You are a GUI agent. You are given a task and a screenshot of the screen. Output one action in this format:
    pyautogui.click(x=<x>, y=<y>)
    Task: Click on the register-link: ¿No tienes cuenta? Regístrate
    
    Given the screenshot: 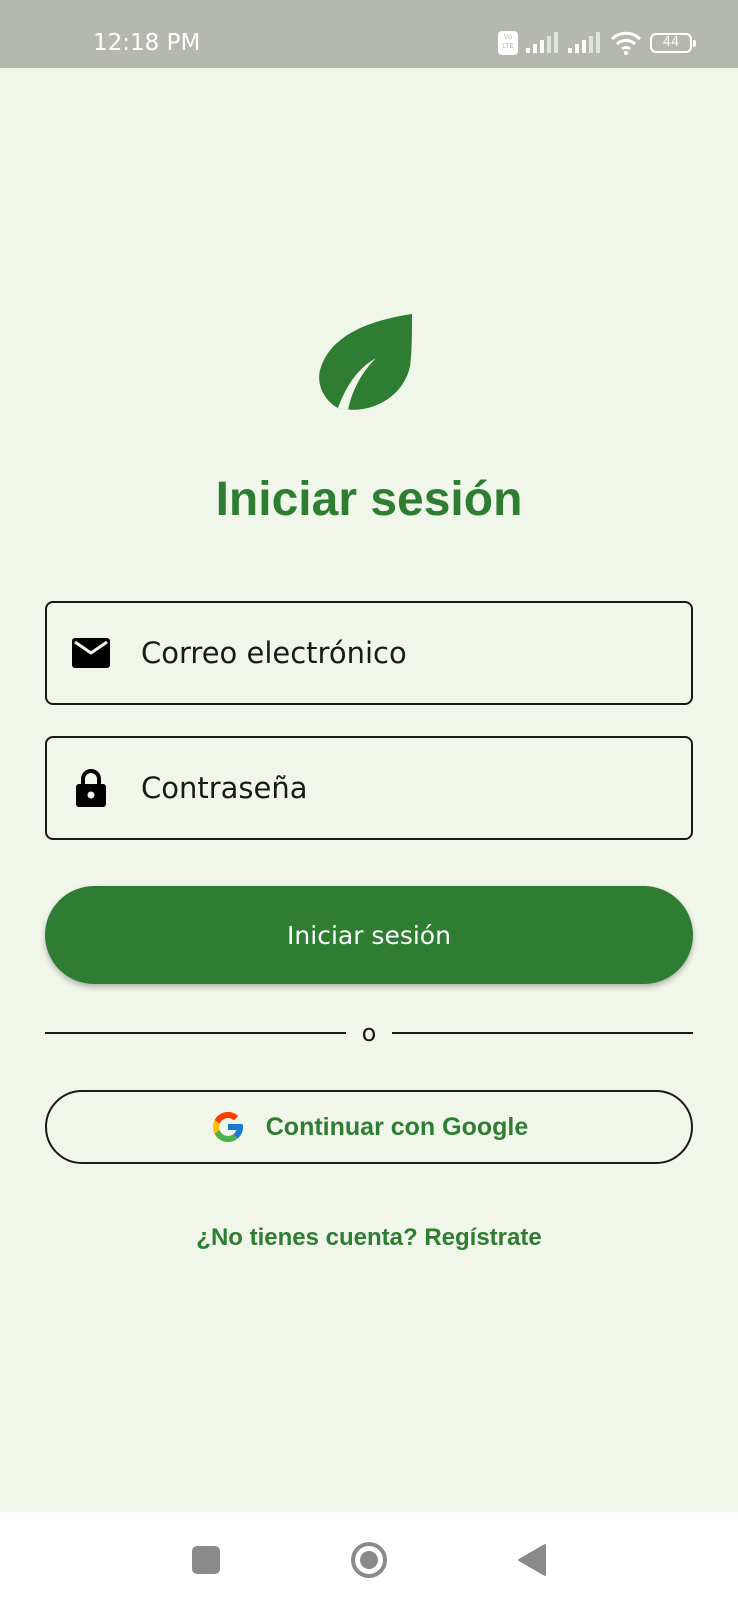 What is the action you would take?
    pyautogui.click(x=369, y=1238)
    